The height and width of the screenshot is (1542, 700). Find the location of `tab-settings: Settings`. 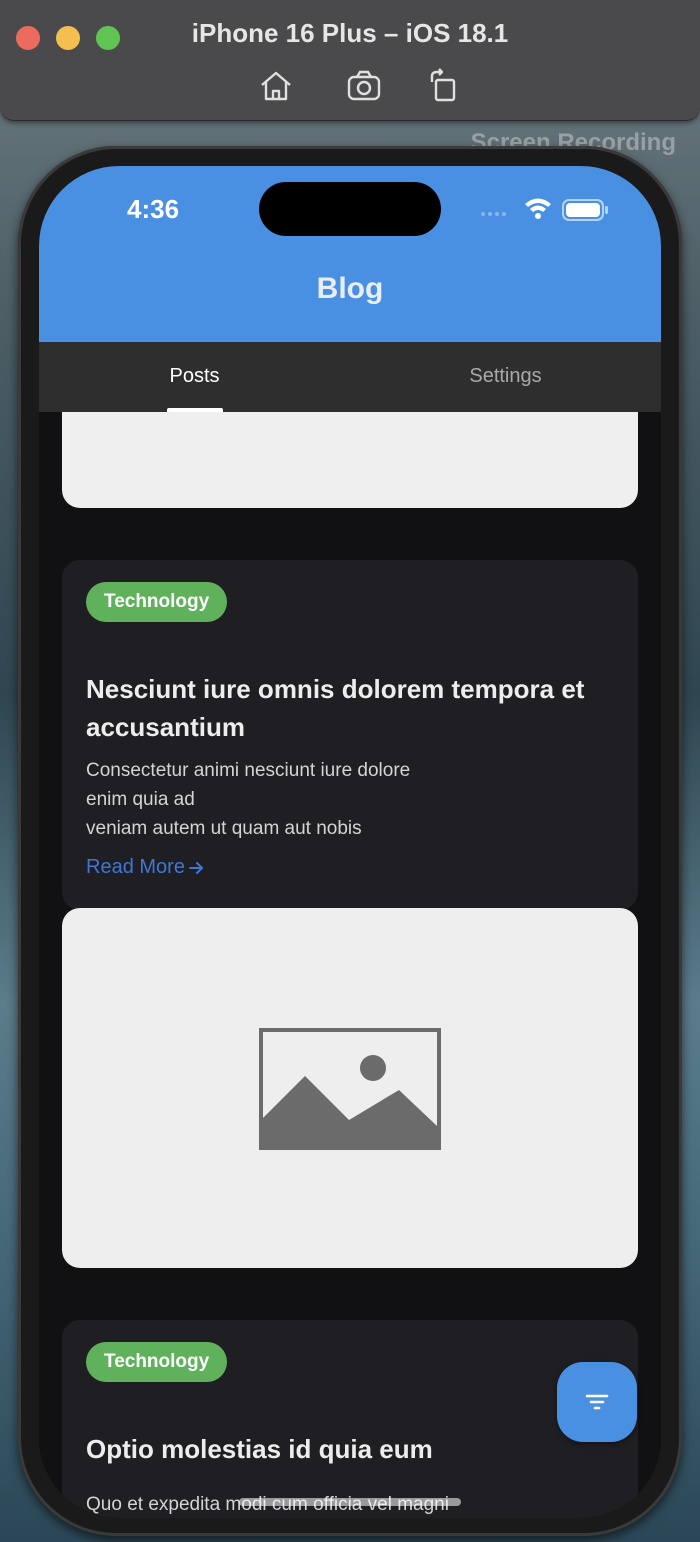

tab-settings: Settings is located at coordinates (505, 377).